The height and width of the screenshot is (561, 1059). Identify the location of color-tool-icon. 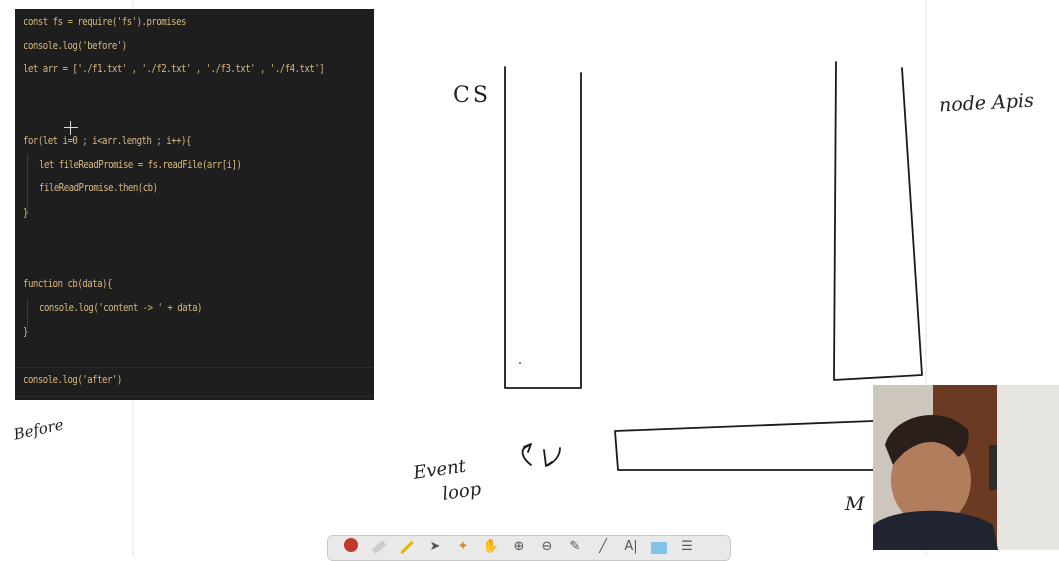
(659, 548).